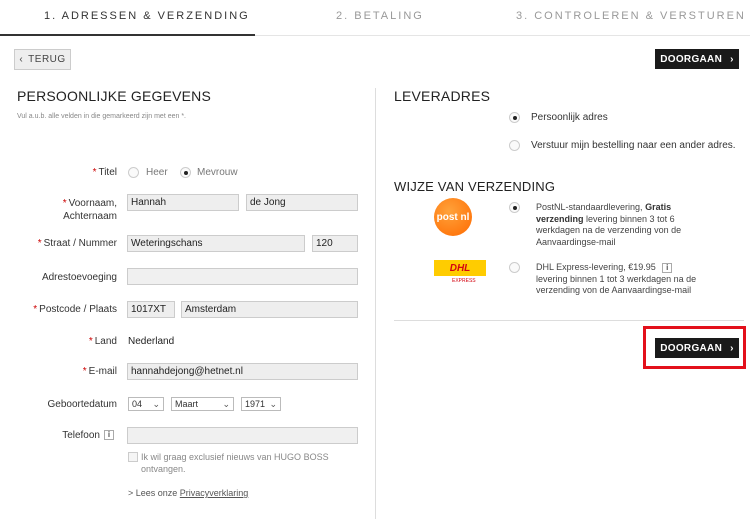 The height and width of the screenshot is (519, 750). I want to click on title-radio-mevrouw, so click(185, 172).